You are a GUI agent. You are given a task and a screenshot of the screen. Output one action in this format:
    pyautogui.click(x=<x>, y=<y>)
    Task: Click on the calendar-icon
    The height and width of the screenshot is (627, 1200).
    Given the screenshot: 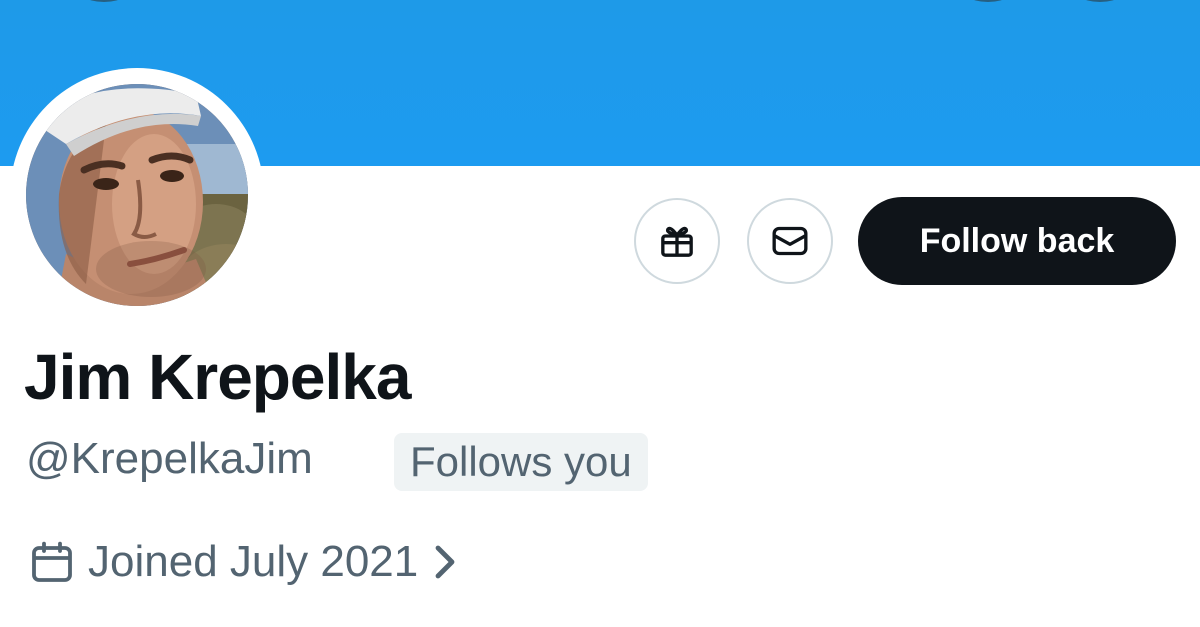 What is the action you would take?
    pyautogui.click(x=52, y=561)
    